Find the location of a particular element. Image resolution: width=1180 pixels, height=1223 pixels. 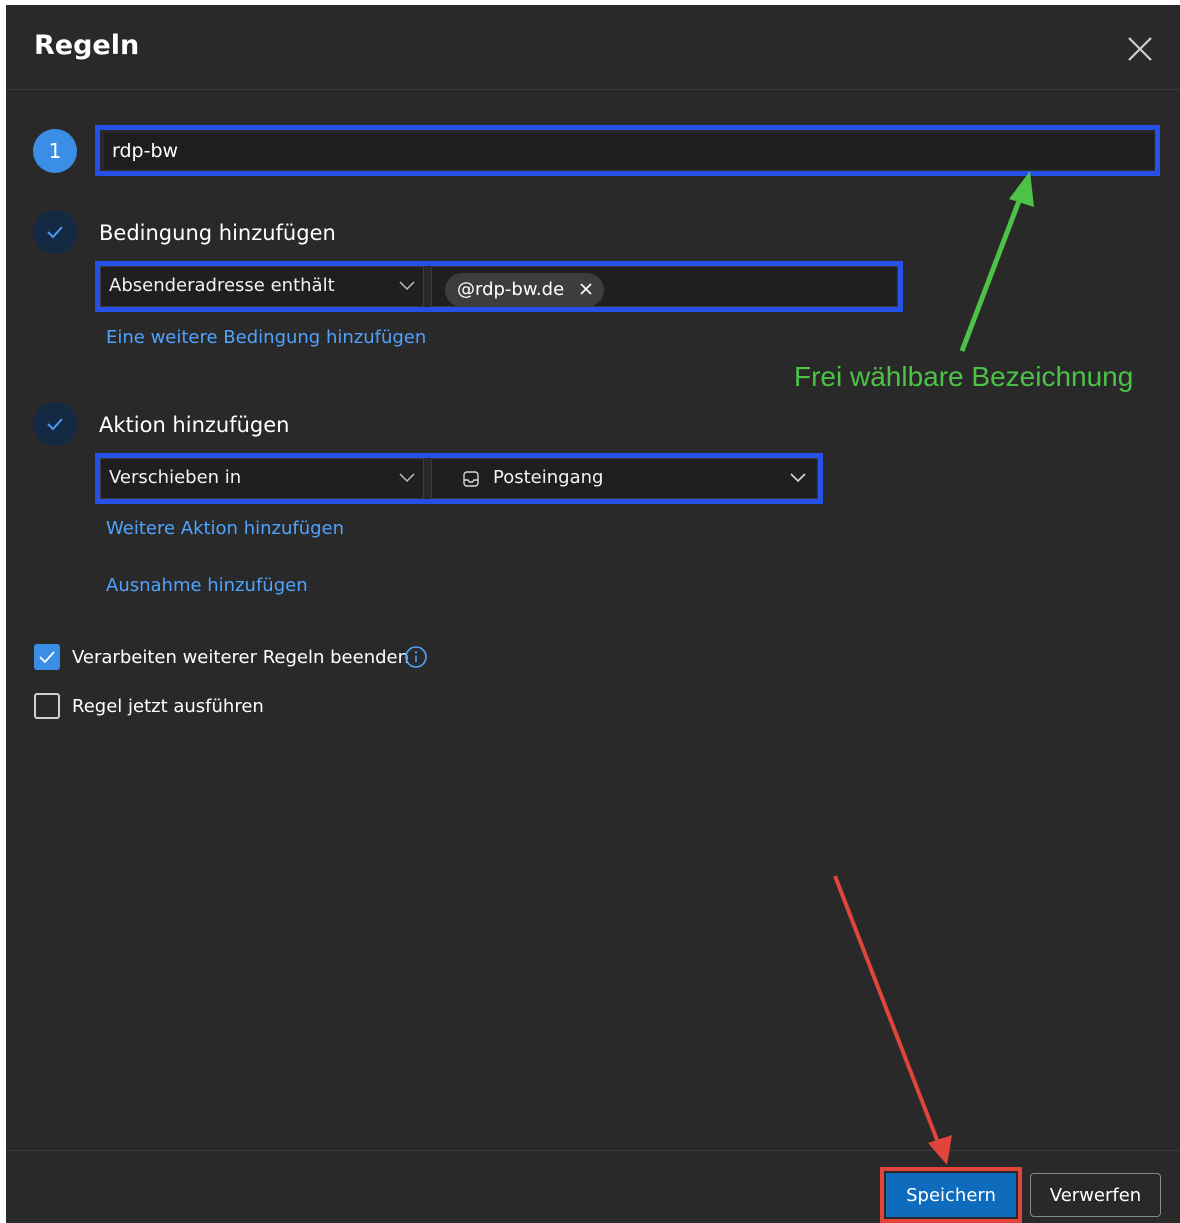

info-icon is located at coordinates (416, 657).